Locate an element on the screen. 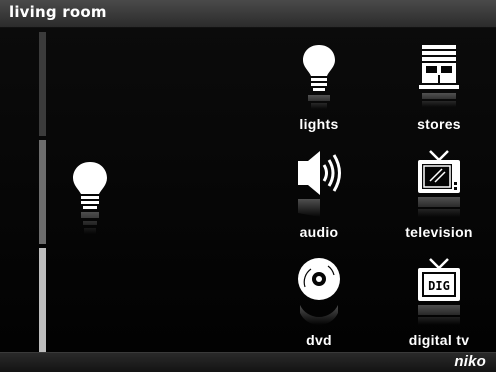 This screenshot has width=496, height=372. tile-television: television is located at coordinates (439, 193).